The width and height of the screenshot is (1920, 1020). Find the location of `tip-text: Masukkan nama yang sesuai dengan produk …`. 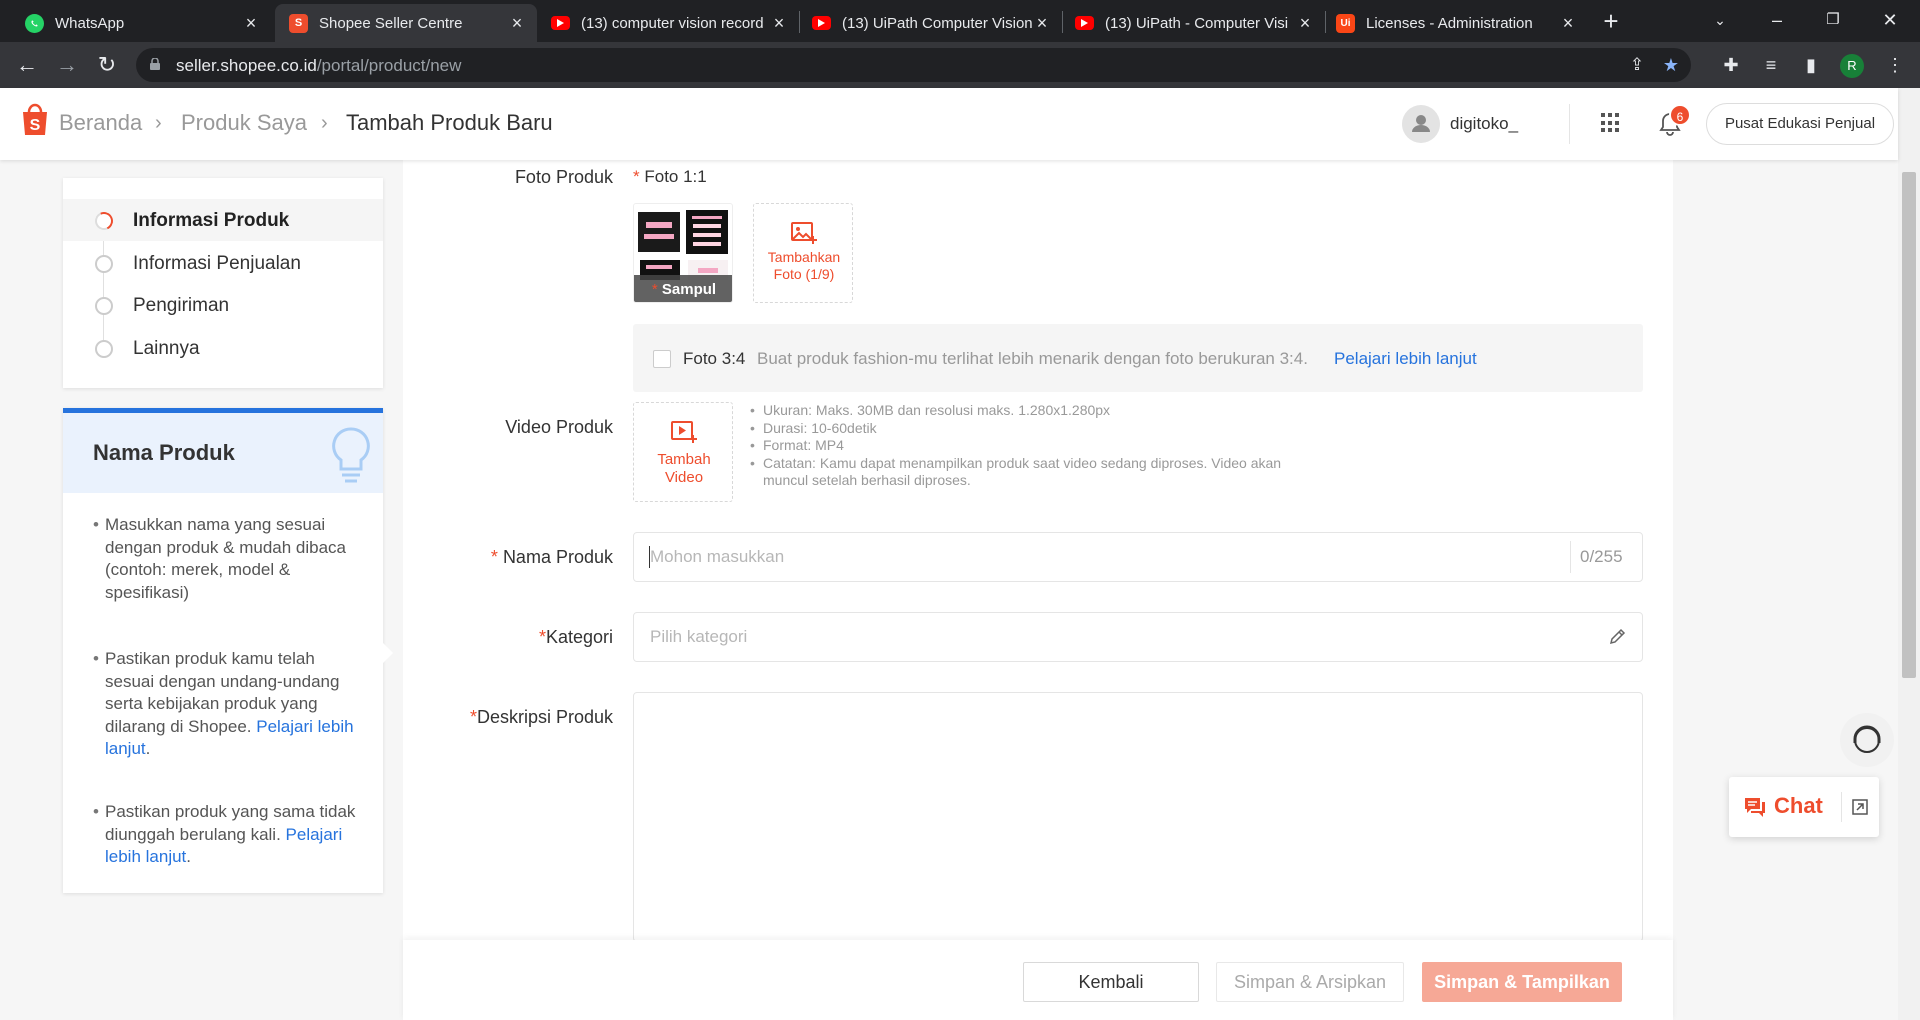

tip-text: Masukkan nama yang sesuai dengan produk … is located at coordinates (226, 558).